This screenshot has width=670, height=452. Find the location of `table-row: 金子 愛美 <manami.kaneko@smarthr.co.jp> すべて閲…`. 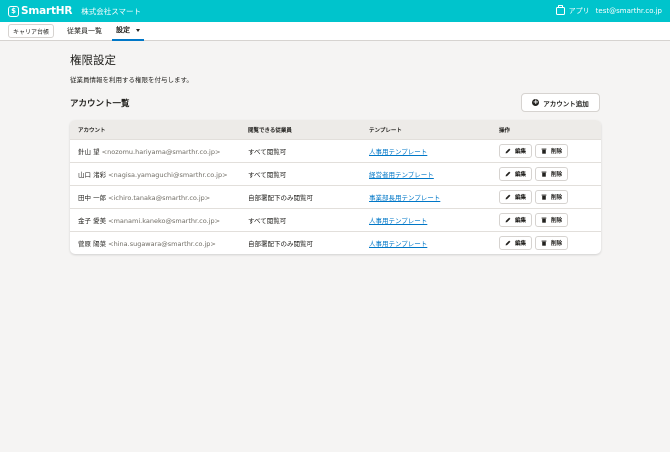

table-row: 金子 愛美 <manami.kaneko@smarthr.co.jp> すべて閲… is located at coordinates (335, 219).